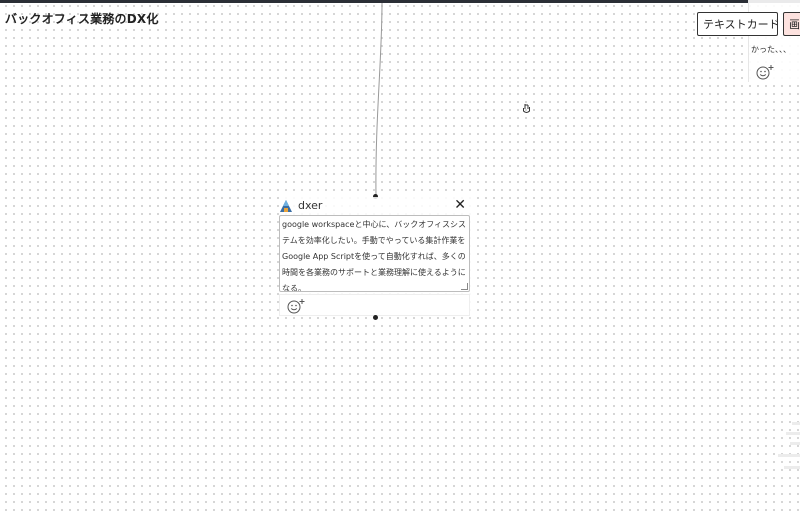  Describe the element at coordinates (375, 206) in the screenshot. I see `card-header: dxer ✕` at that location.